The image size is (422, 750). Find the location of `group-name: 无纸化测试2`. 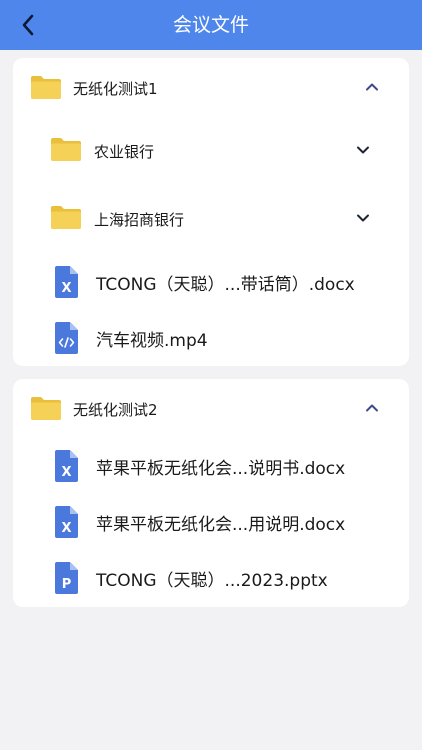

group-name: 无纸化测试2 is located at coordinates (115, 410).